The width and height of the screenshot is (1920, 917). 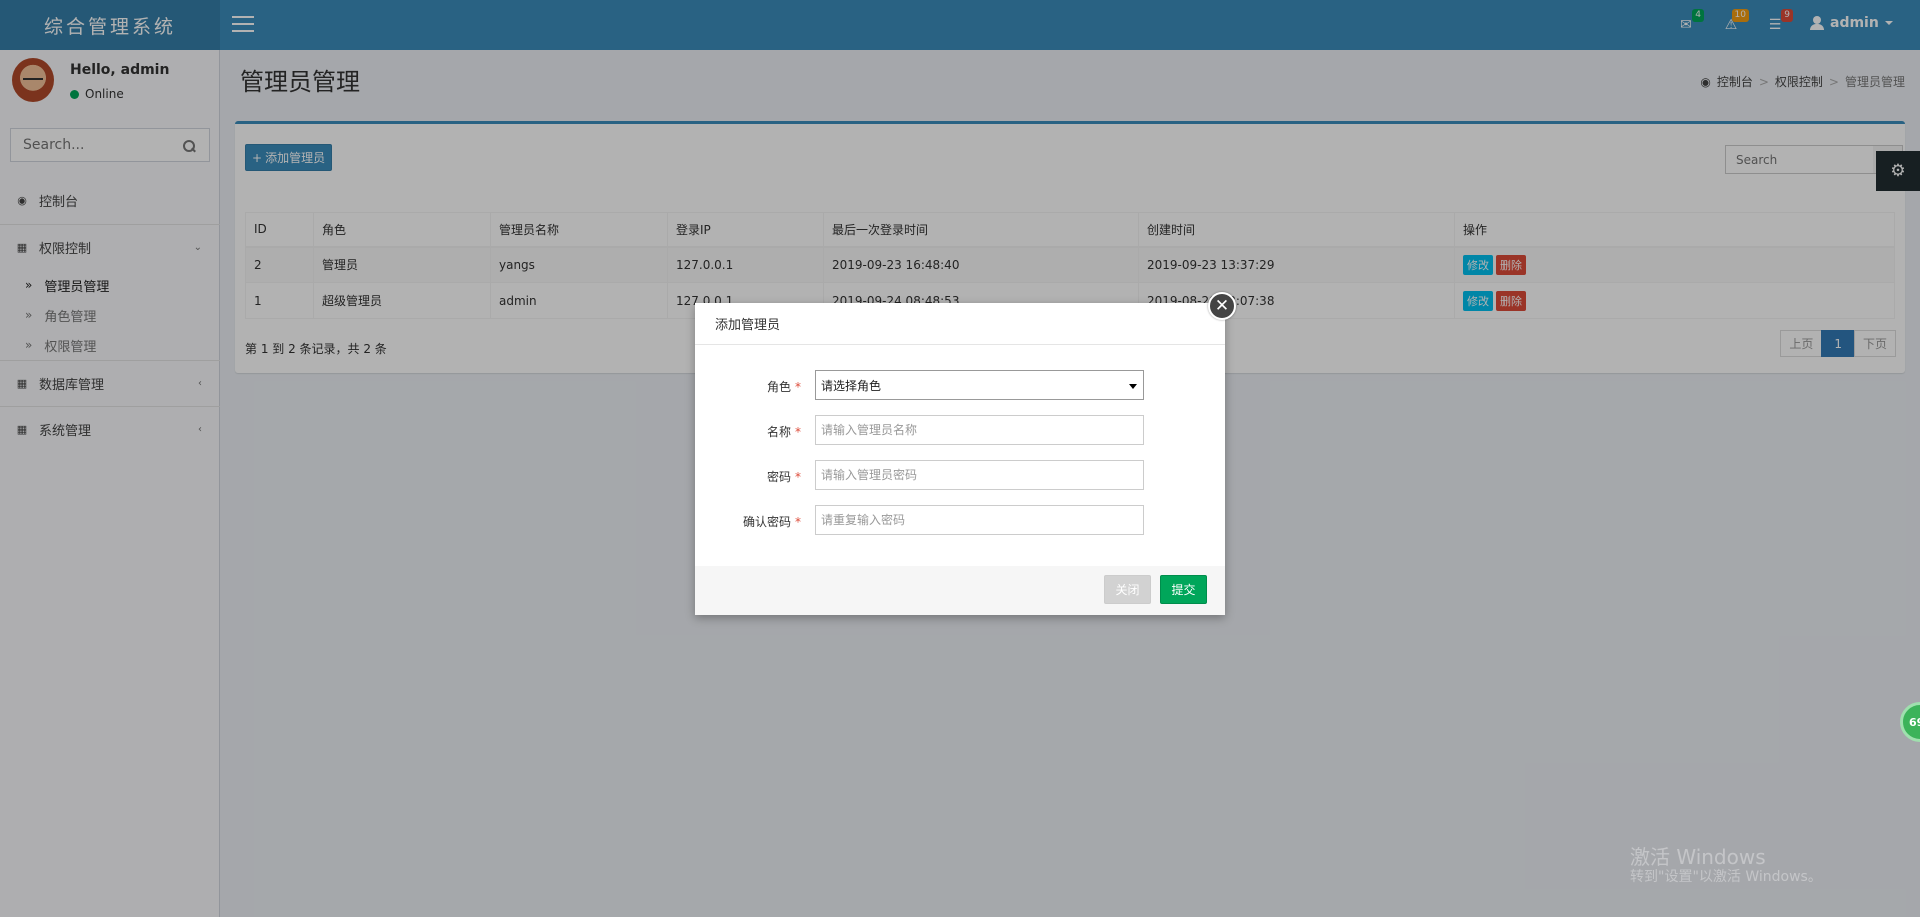 I want to click on watermark-line2: 转到"设置"以激活 Windows。, so click(x=1726, y=877).